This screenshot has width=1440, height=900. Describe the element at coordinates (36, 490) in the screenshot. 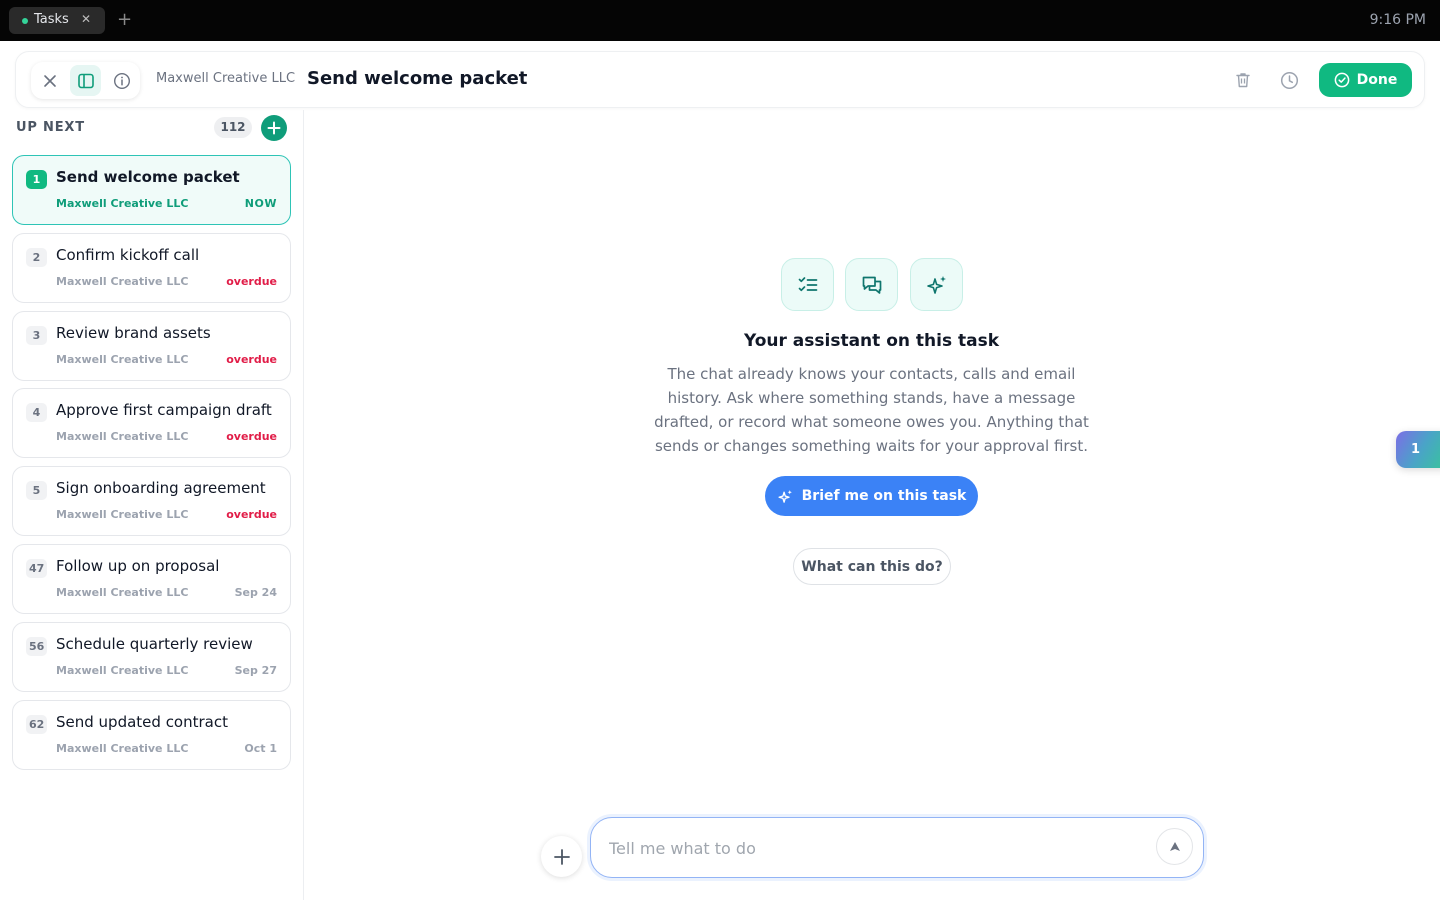

I see `task-number: 5` at that location.